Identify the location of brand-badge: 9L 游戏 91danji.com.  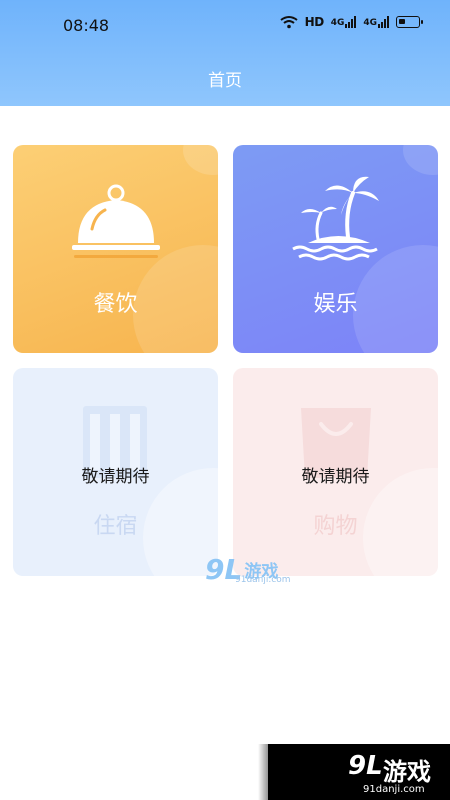
(359, 772).